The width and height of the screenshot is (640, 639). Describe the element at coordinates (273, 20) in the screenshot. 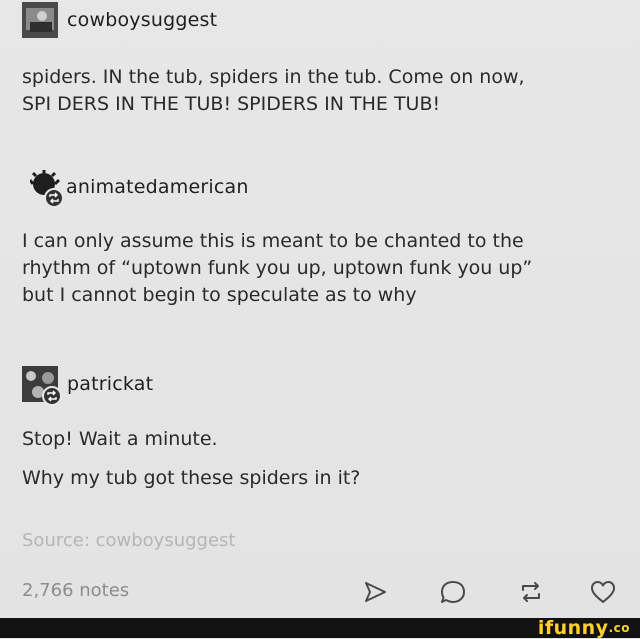

I see `user-row: cowboysuggest` at that location.